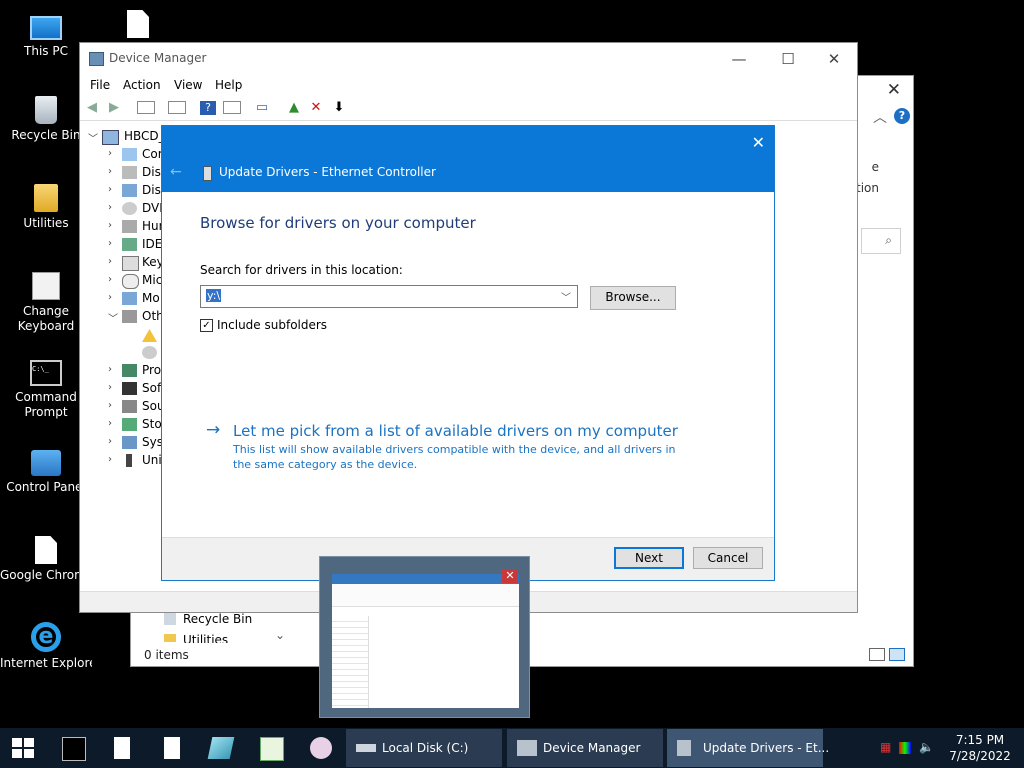  Describe the element at coordinates (366, 748) in the screenshot. I see `drive-icon` at that location.